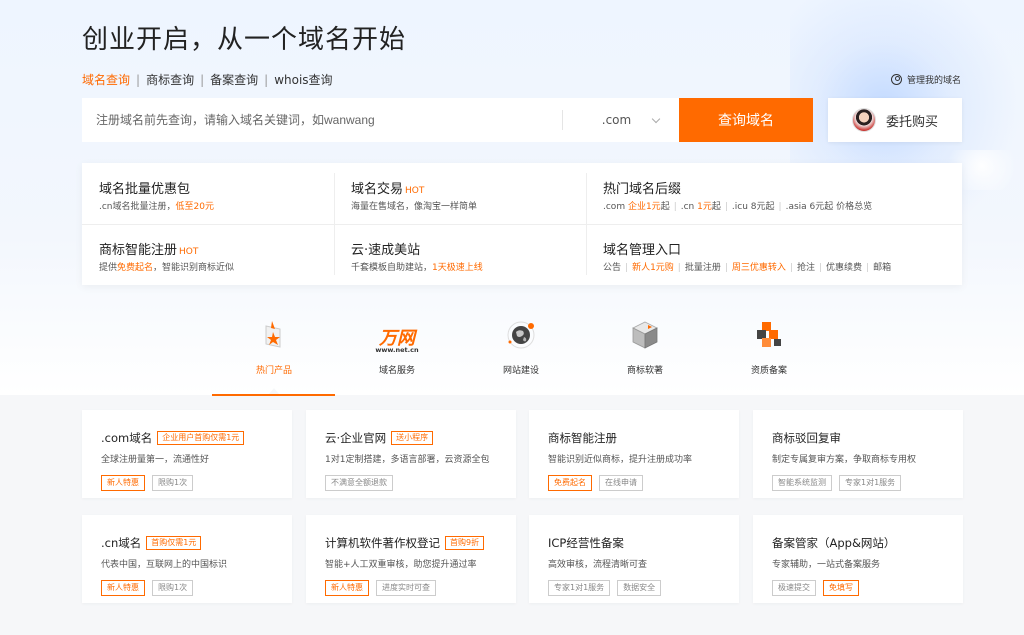 The image size is (1024, 635). What do you see at coordinates (396, 371) in the screenshot?
I see `category-label: 域名服务` at bounding box center [396, 371].